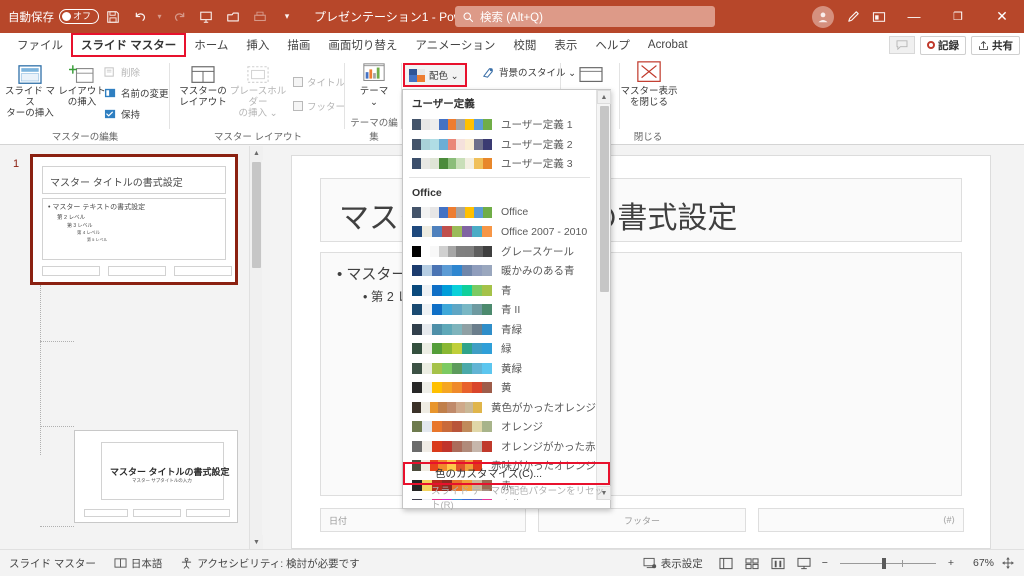 The width and height of the screenshot is (1024, 576). What do you see at coordinates (128, 45) in the screenshot?
I see `tab-slide-master: スライド マスター` at bounding box center [128, 45].